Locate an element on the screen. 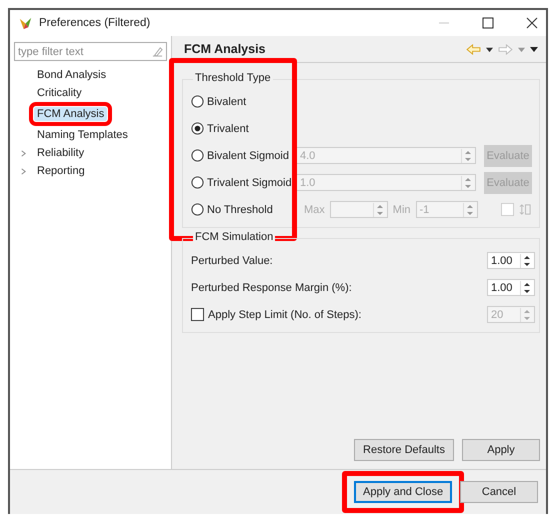 This screenshot has height=517, width=550. maximize-icon is located at coordinates (488, 23).